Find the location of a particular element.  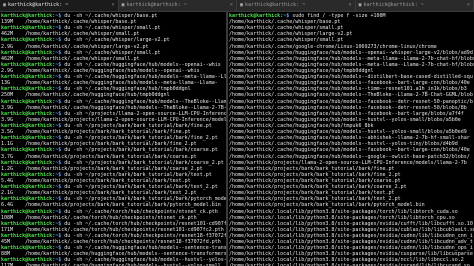

tab-2: ▣ karthick@karthick: ~ × is located at coordinates (178, 5).